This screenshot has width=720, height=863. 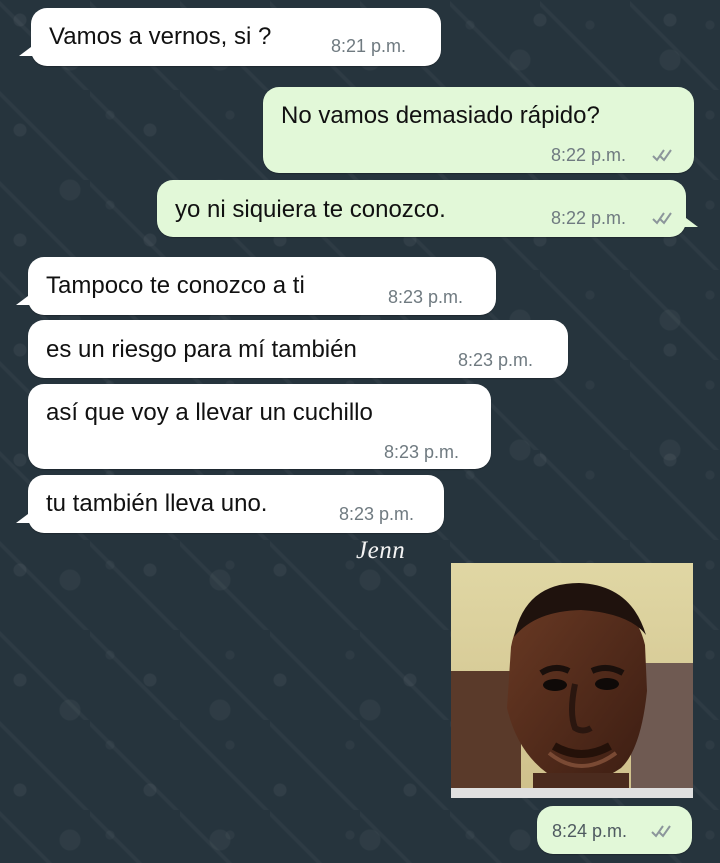 I want to click on message-text: Tampoco te conozco a ti, so click(x=175, y=285).